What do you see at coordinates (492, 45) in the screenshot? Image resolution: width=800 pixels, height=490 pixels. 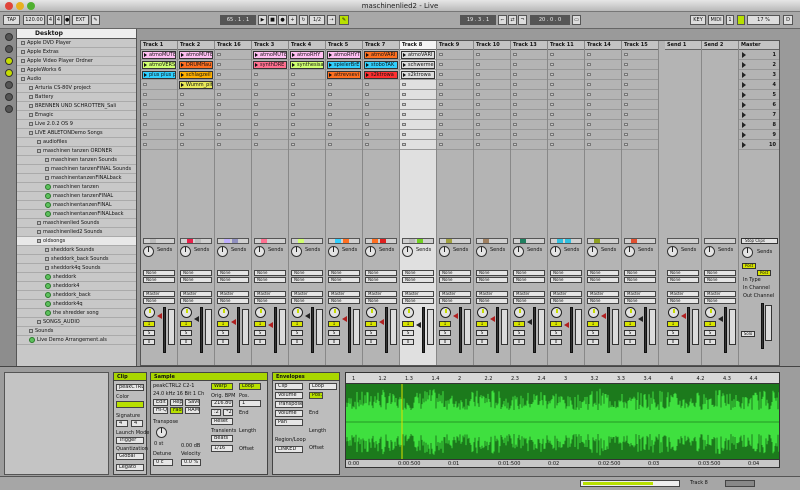 I see `track-title: Track 10` at bounding box center [492, 45].